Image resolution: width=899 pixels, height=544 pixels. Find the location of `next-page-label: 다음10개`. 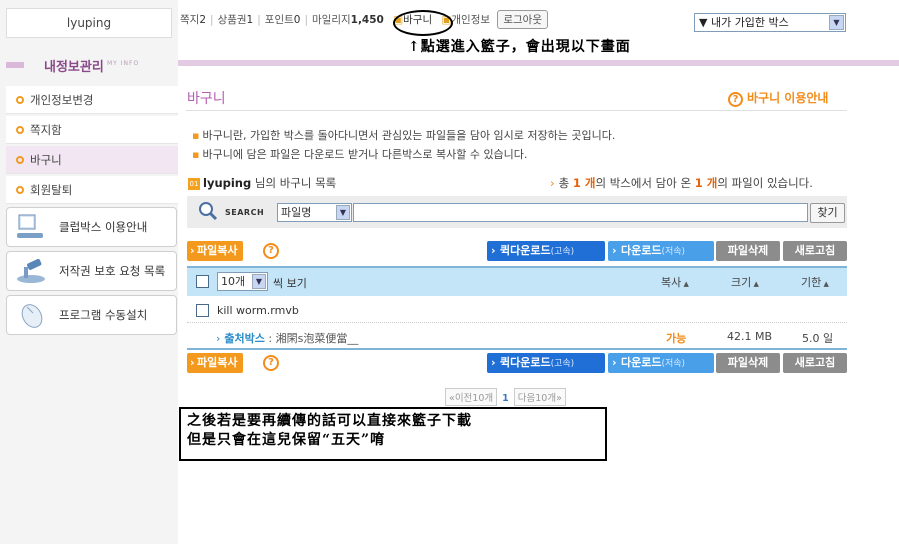

next-page-label: 다음10개 is located at coordinates (537, 398).